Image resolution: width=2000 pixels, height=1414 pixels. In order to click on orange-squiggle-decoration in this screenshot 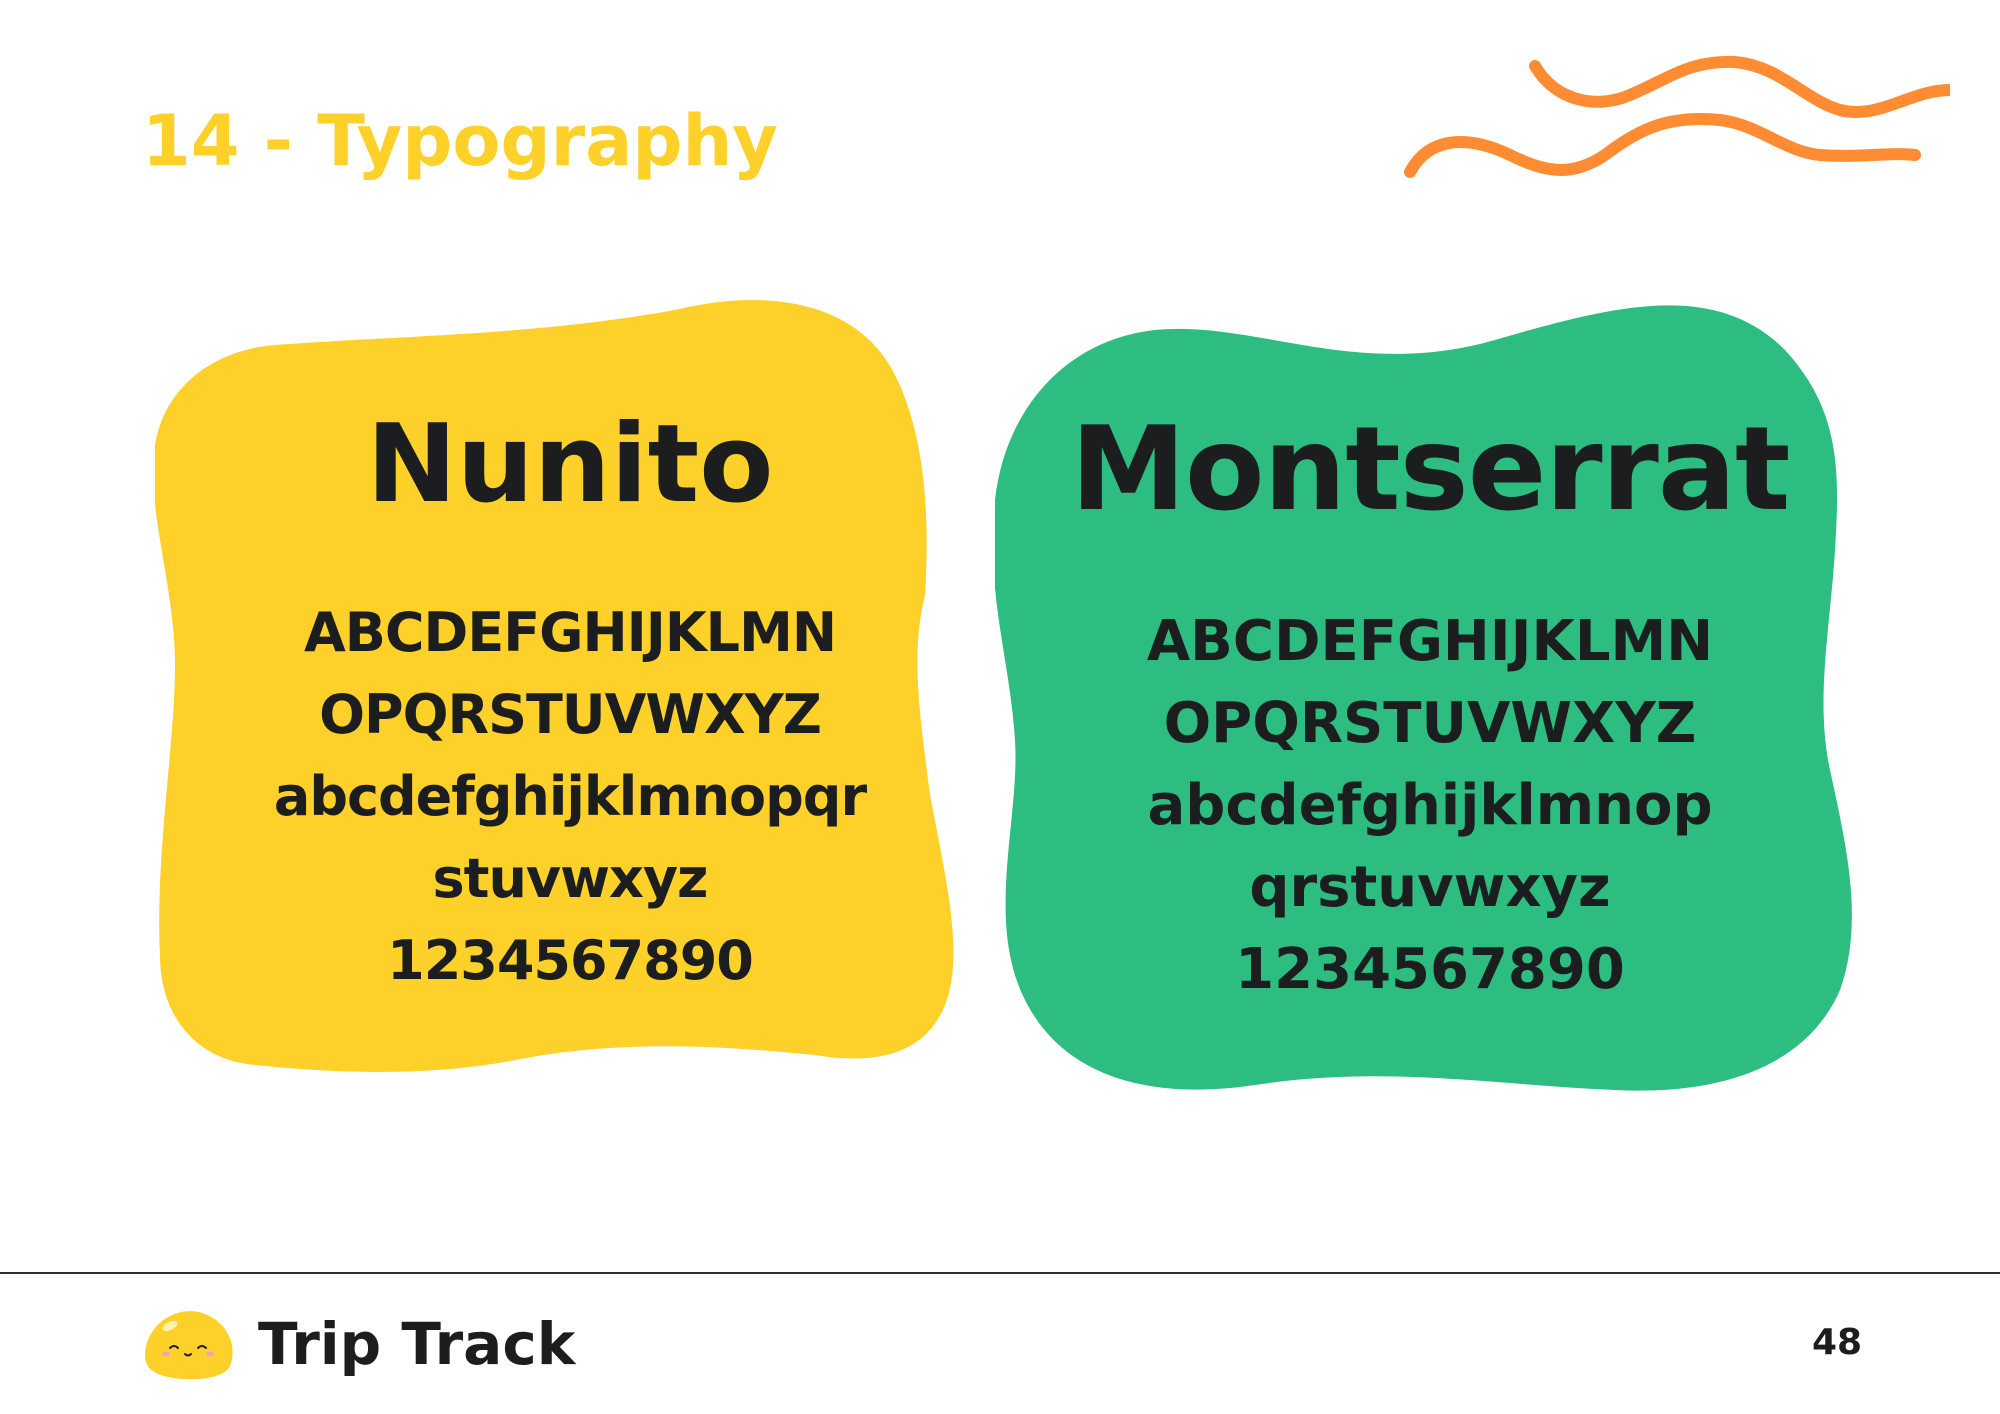, I will do `click(1677, 116)`.